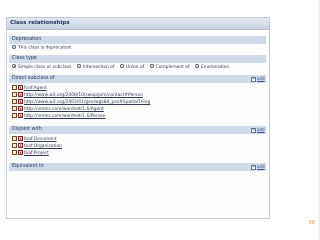  I want to click on deprecated-checkbox-row: This class is deprecated., so click(42, 48).